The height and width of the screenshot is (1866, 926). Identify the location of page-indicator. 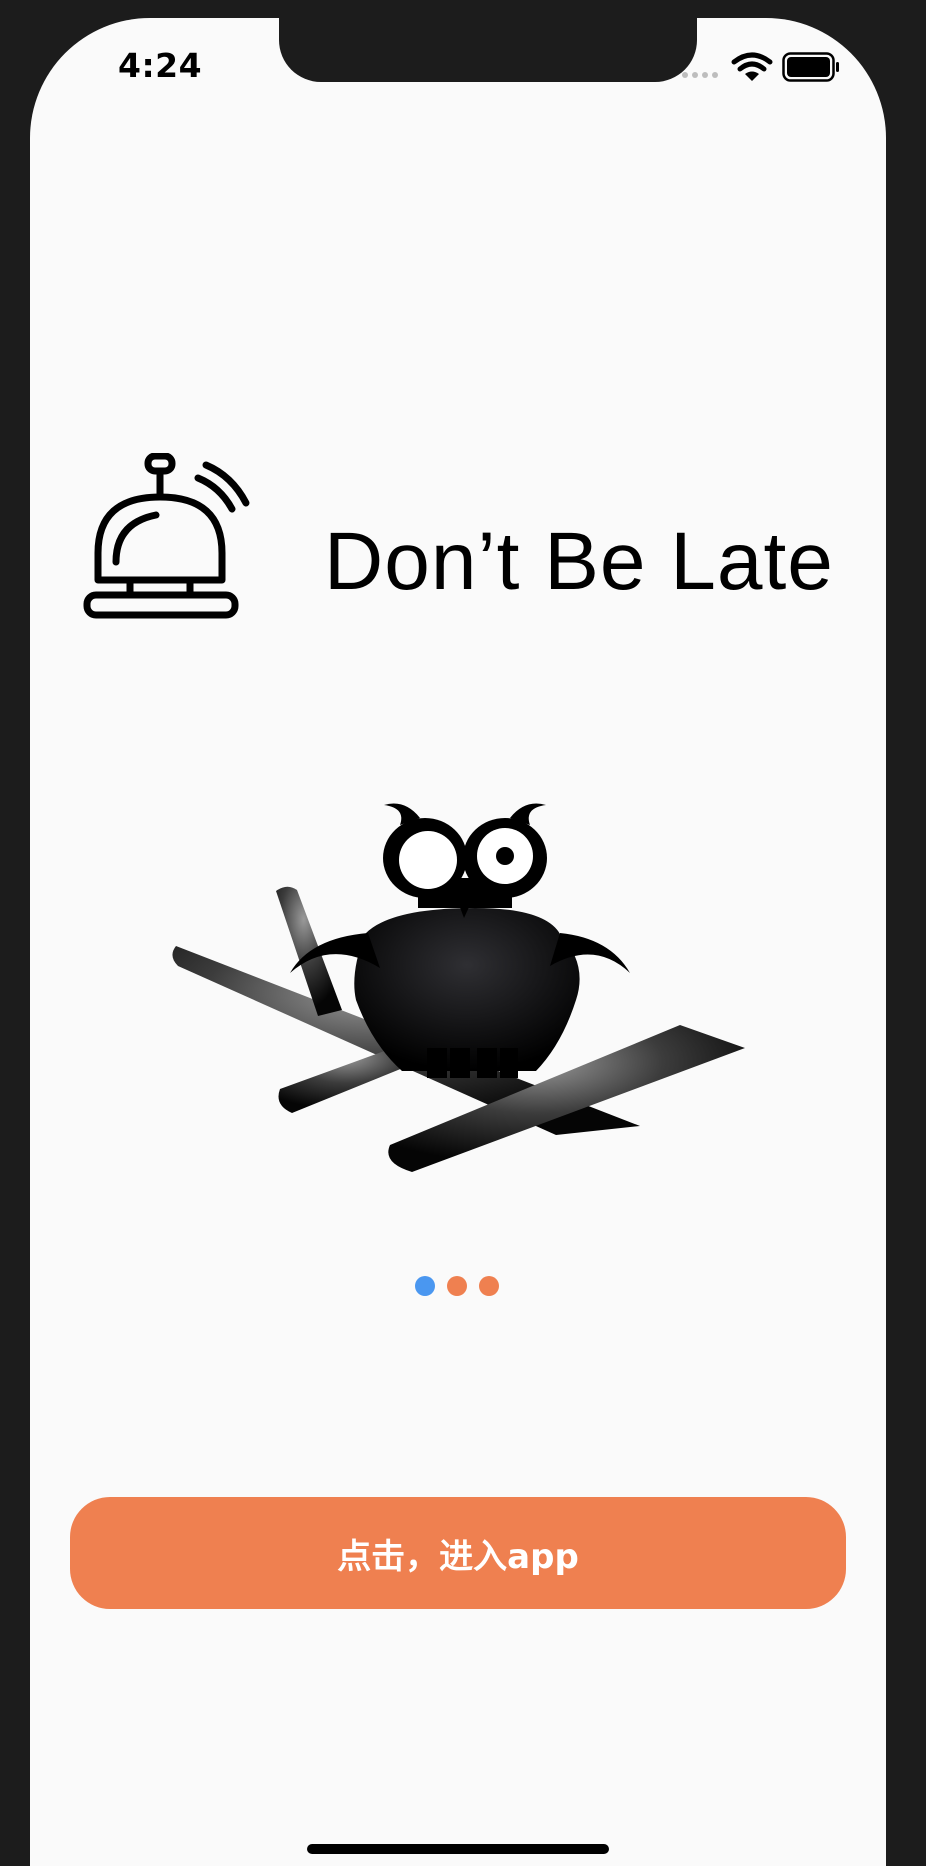
(457, 1286).